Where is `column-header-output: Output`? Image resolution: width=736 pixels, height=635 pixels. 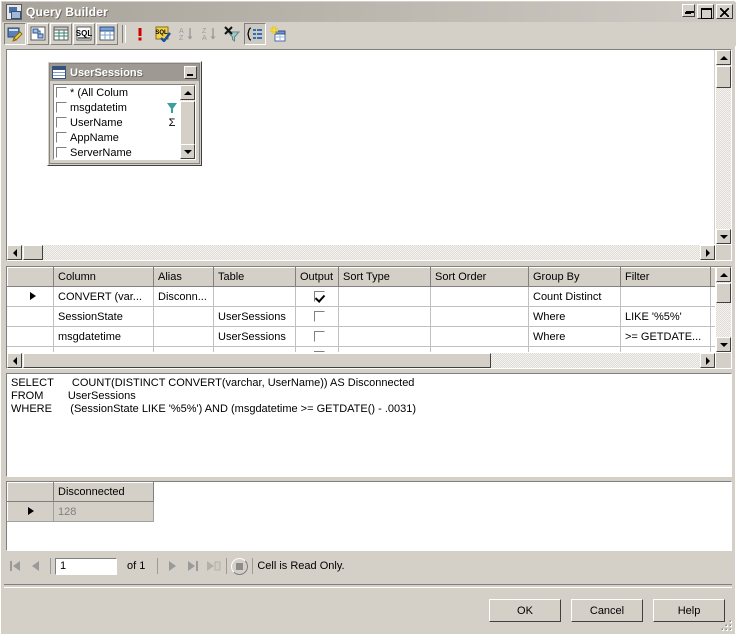 column-header-output: Output is located at coordinates (317, 277).